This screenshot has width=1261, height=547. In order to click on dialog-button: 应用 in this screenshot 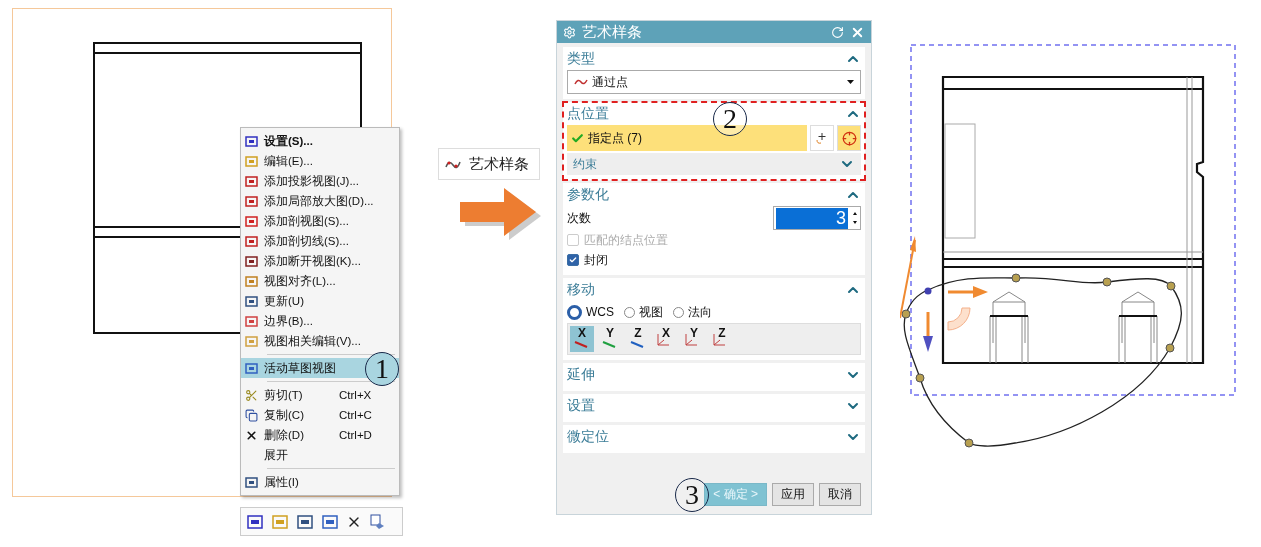, I will do `click(793, 494)`.